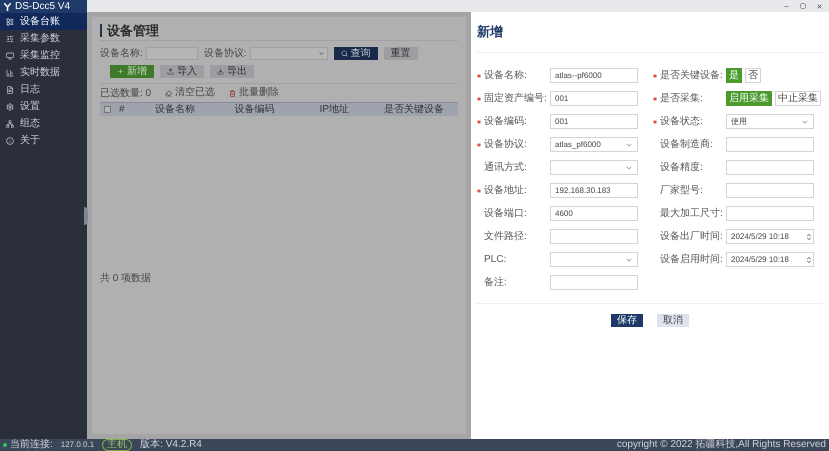 The height and width of the screenshot is (451, 829). I want to click on filter-label: 设备名称:, so click(121, 54).